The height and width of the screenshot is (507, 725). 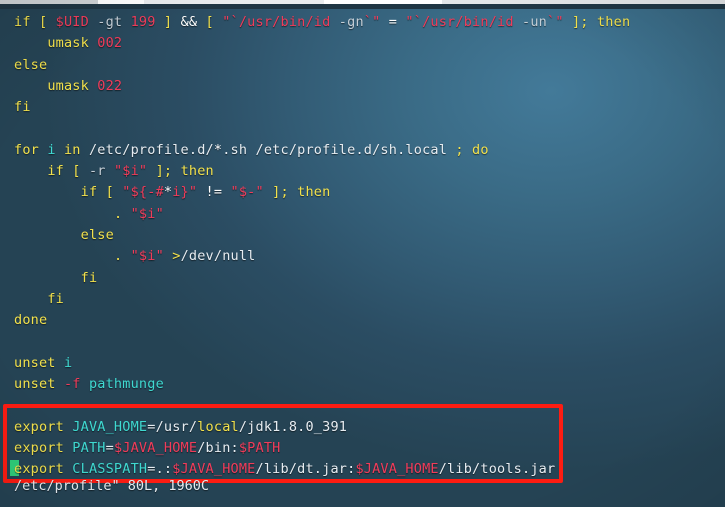 I want to click on code-token: JAVA_HOME, so click(x=110, y=426).